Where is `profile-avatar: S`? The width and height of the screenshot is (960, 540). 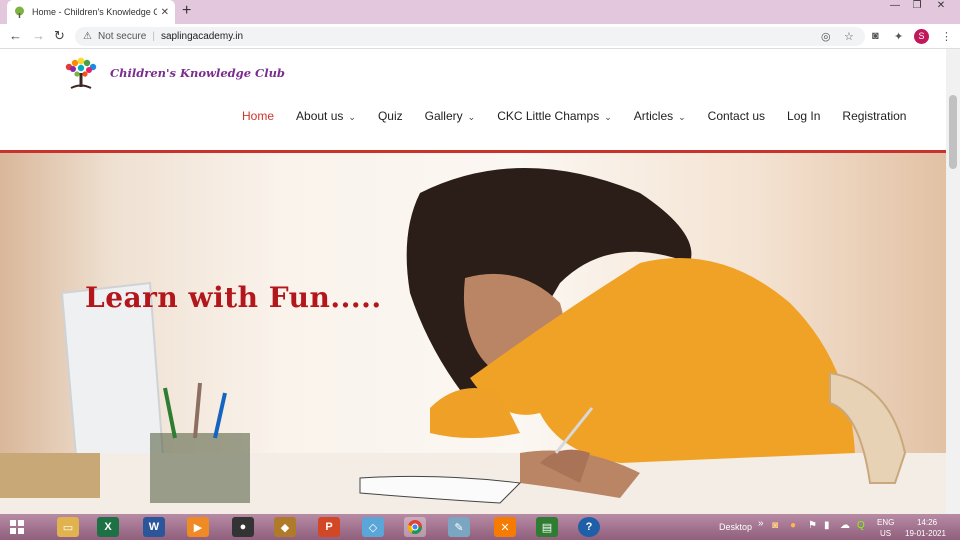 profile-avatar: S is located at coordinates (921, 36).